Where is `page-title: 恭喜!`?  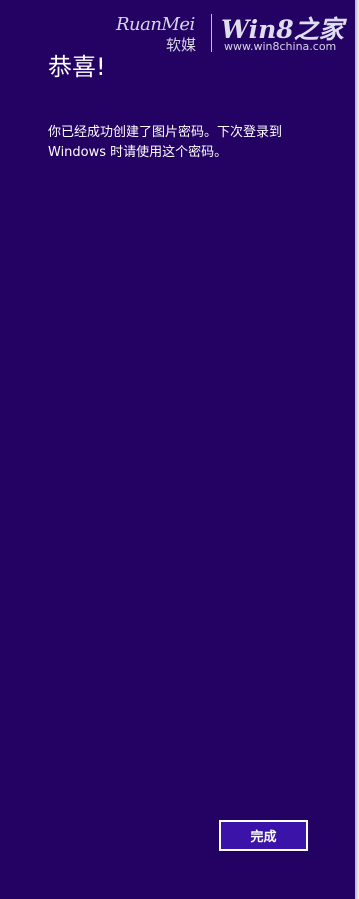 page-title: 恭喜! is located at coordinates (77, 67).